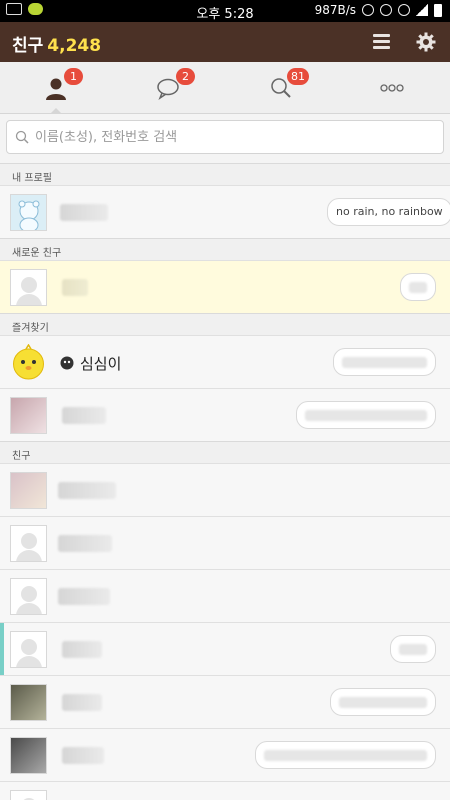 The width and height of the screenshot is (450, 800). What do you see at coordinates (225, 324) in the screenshot?
I see `section-favorites: 즐겨찾기` at bounding box center [225, 324].